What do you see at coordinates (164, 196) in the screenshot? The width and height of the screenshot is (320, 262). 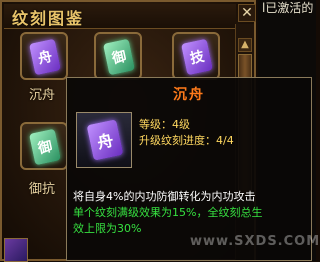 I see `tooltip-desc-line1: 将自身4%的内功防御转化为内功攻击` at bounding box center [164, 196].